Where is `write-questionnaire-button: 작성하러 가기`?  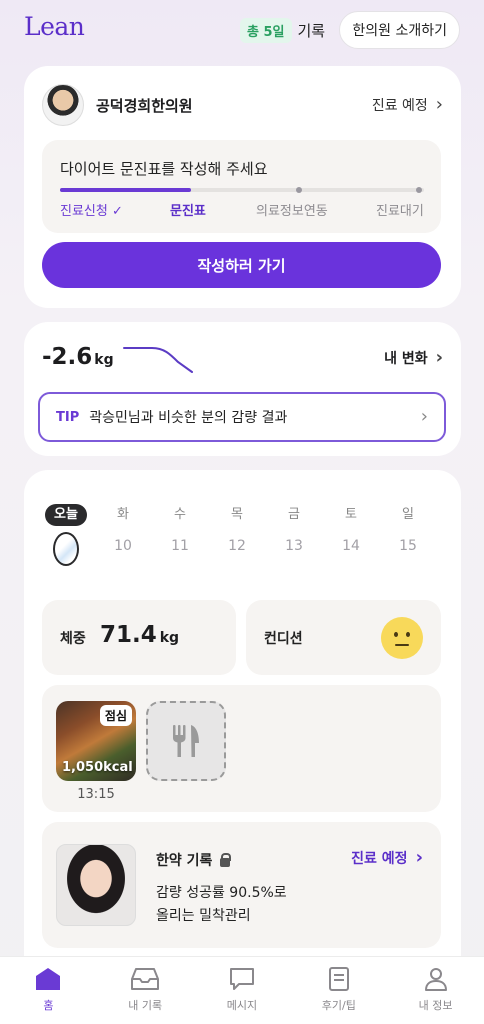 write-questionnaire-button: 작성하러 가기 is located at coordinates (241, 265).